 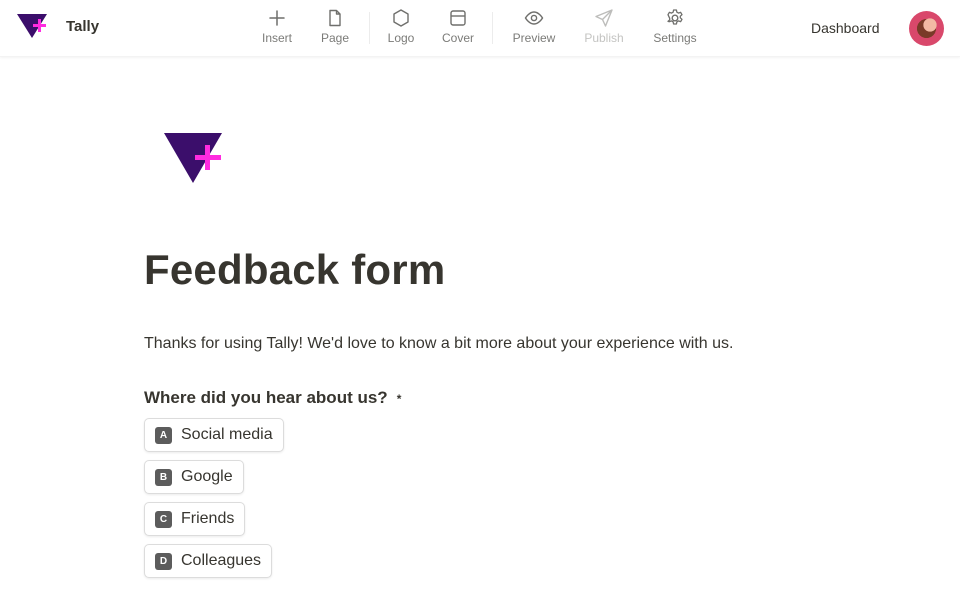 I want to click on form-title: Feedback form, so click(x=294, y=270).